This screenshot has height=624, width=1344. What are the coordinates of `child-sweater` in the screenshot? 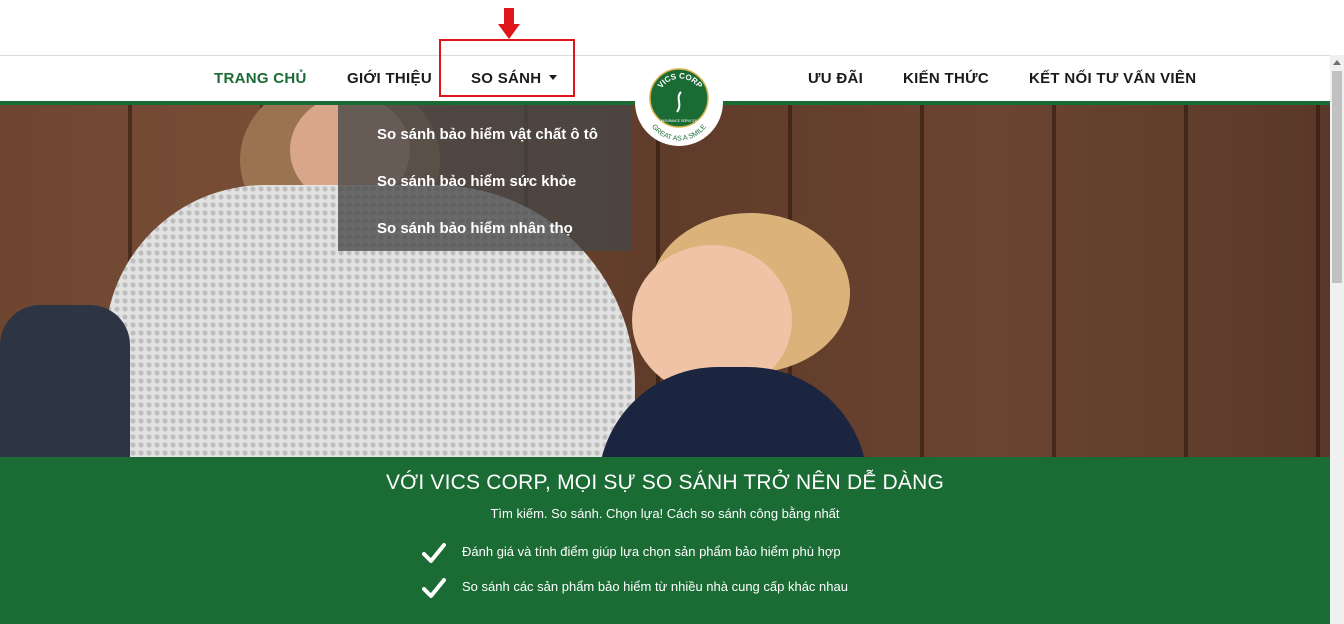 It's located at (733, 412).